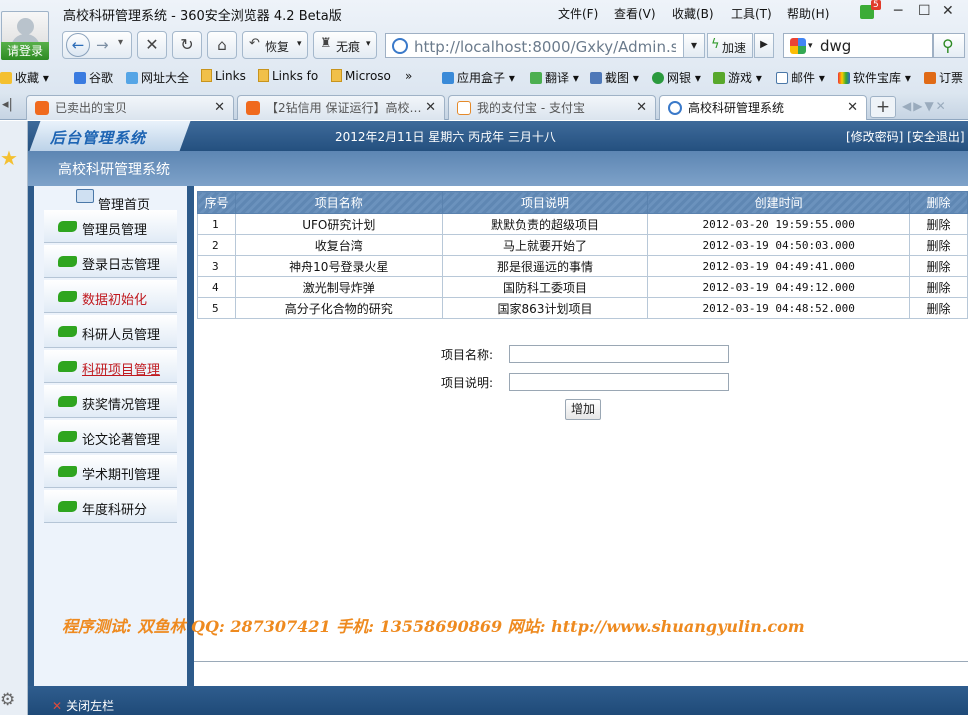  Describe the element at coordinates (130, 107) in the screenshot. I see `tab-sold-items: 已卖出的宝贝 ✕` at that location.